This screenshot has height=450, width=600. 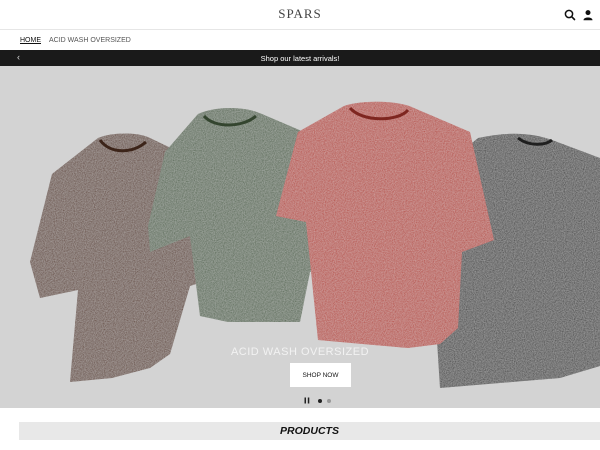 I want to click on products-section-header: PRODUCTS, so click(x=309, y=431).